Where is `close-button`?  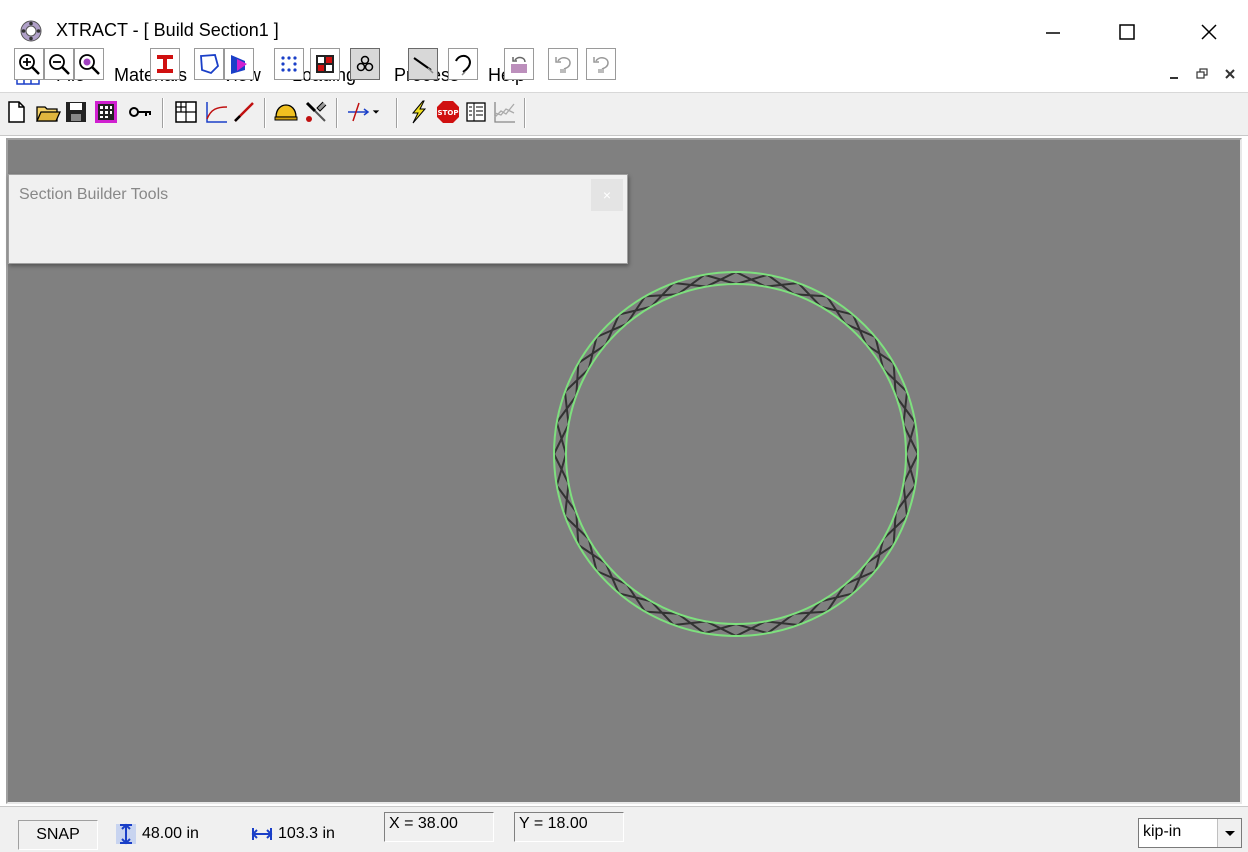
close-button is located at coordinates (1209, 32).